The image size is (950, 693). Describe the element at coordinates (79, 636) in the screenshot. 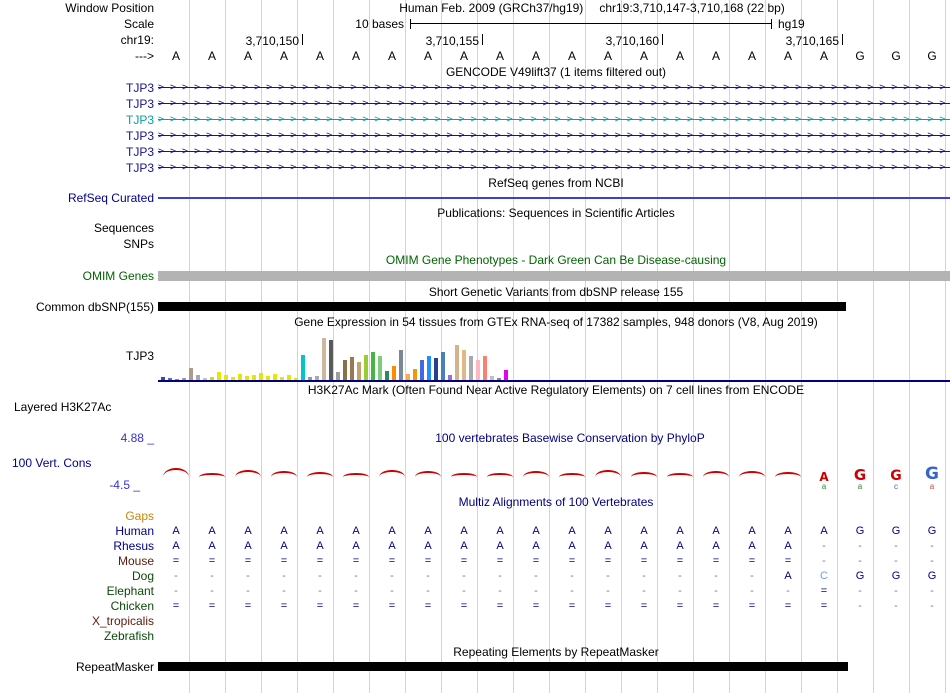

I see `species-label: Zebrafish` at that location.